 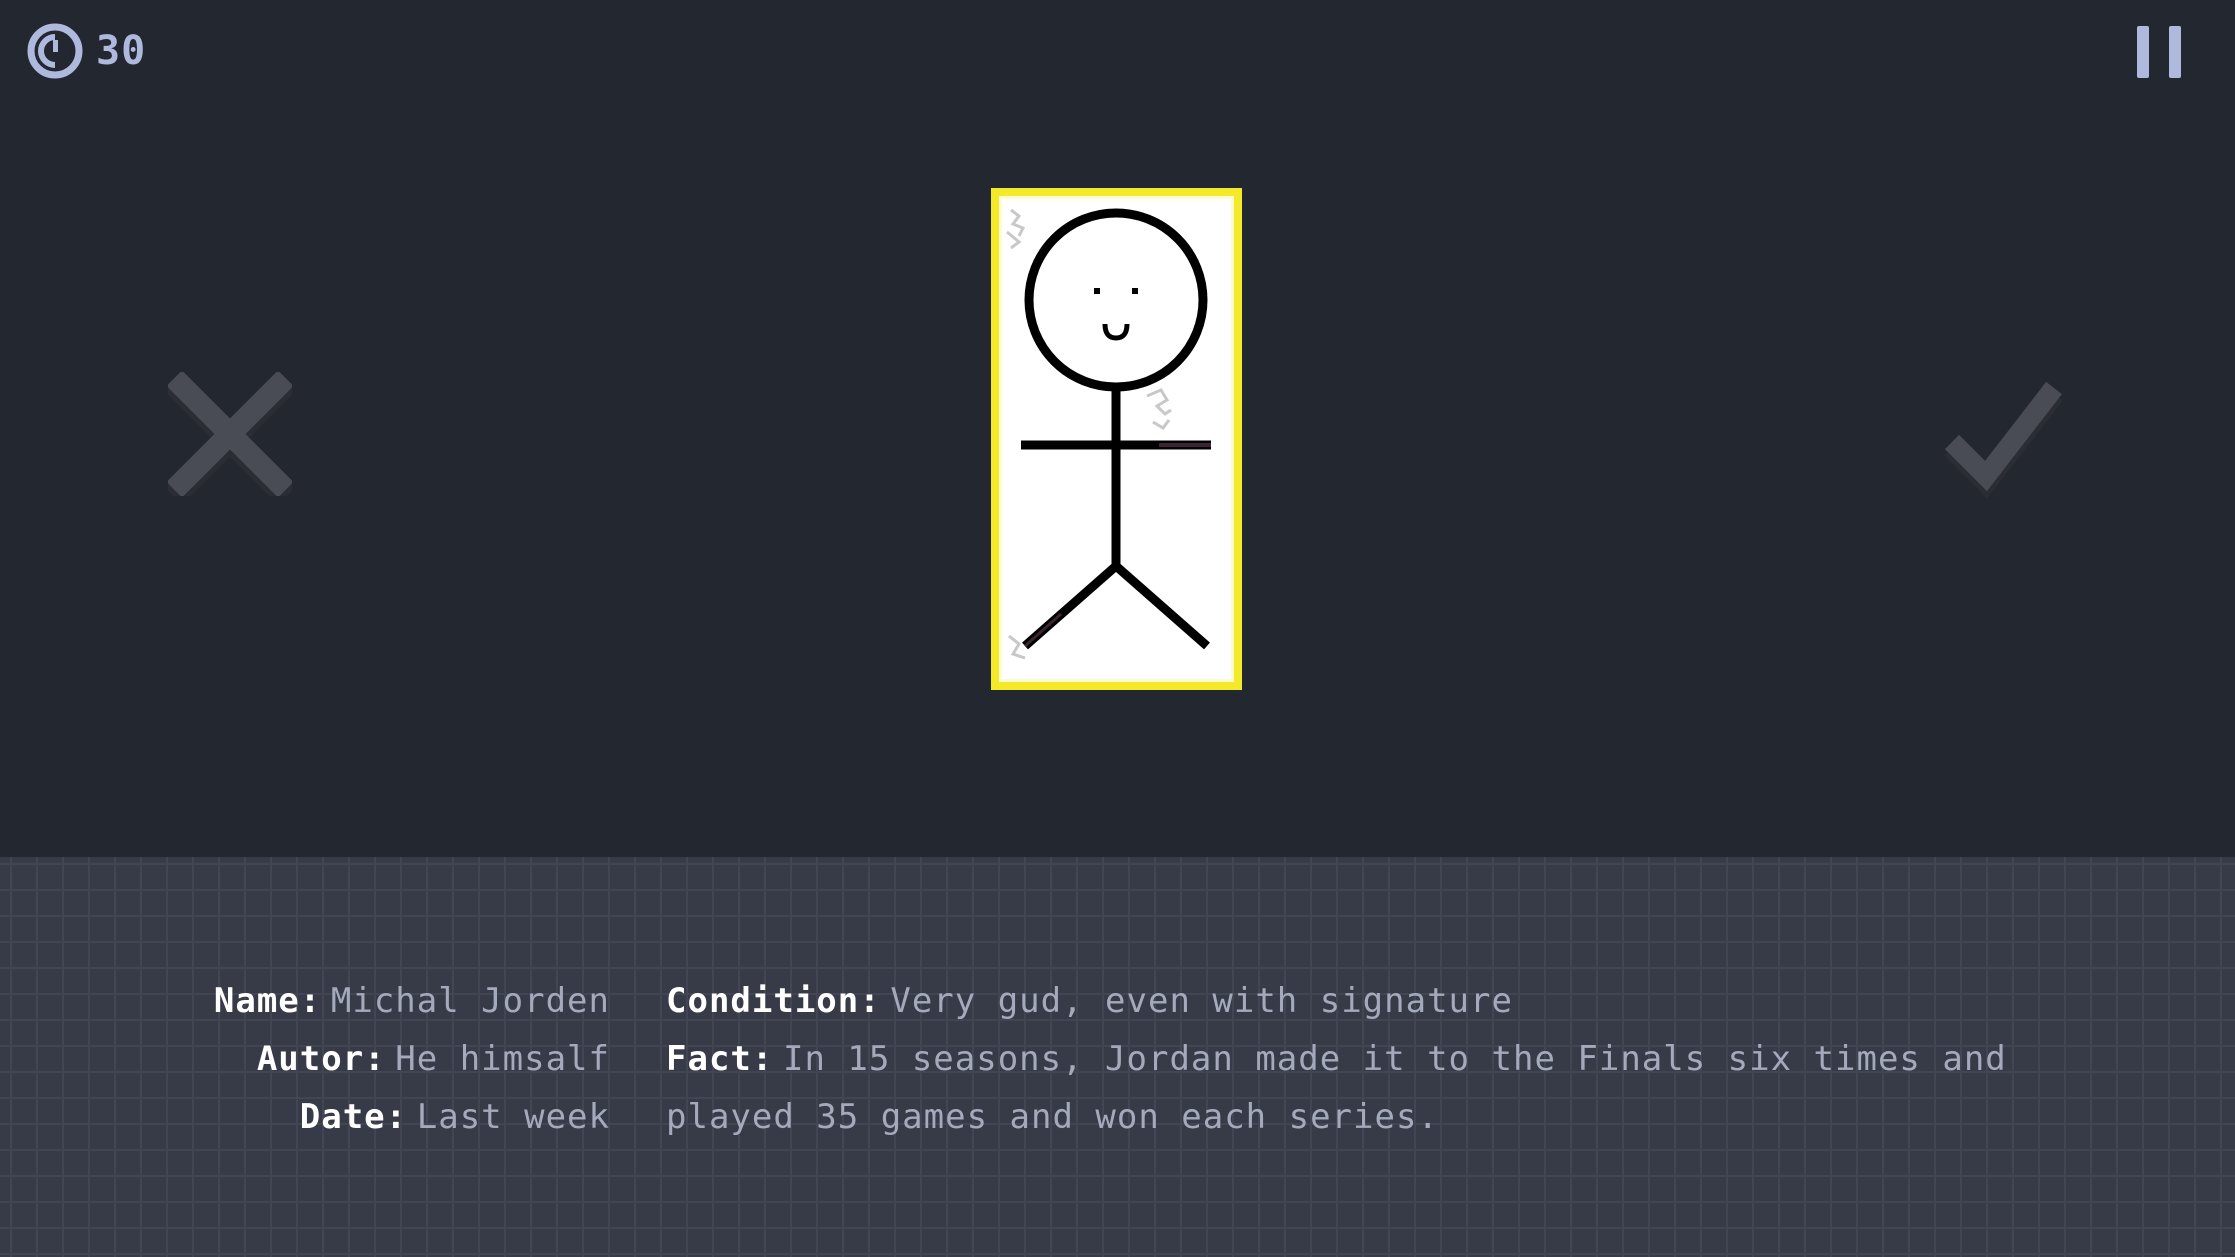 What do you see at coordinates (2003, 440) in the screenshot?
I see `checkmark-icon` at bounding box center [2003, 440].